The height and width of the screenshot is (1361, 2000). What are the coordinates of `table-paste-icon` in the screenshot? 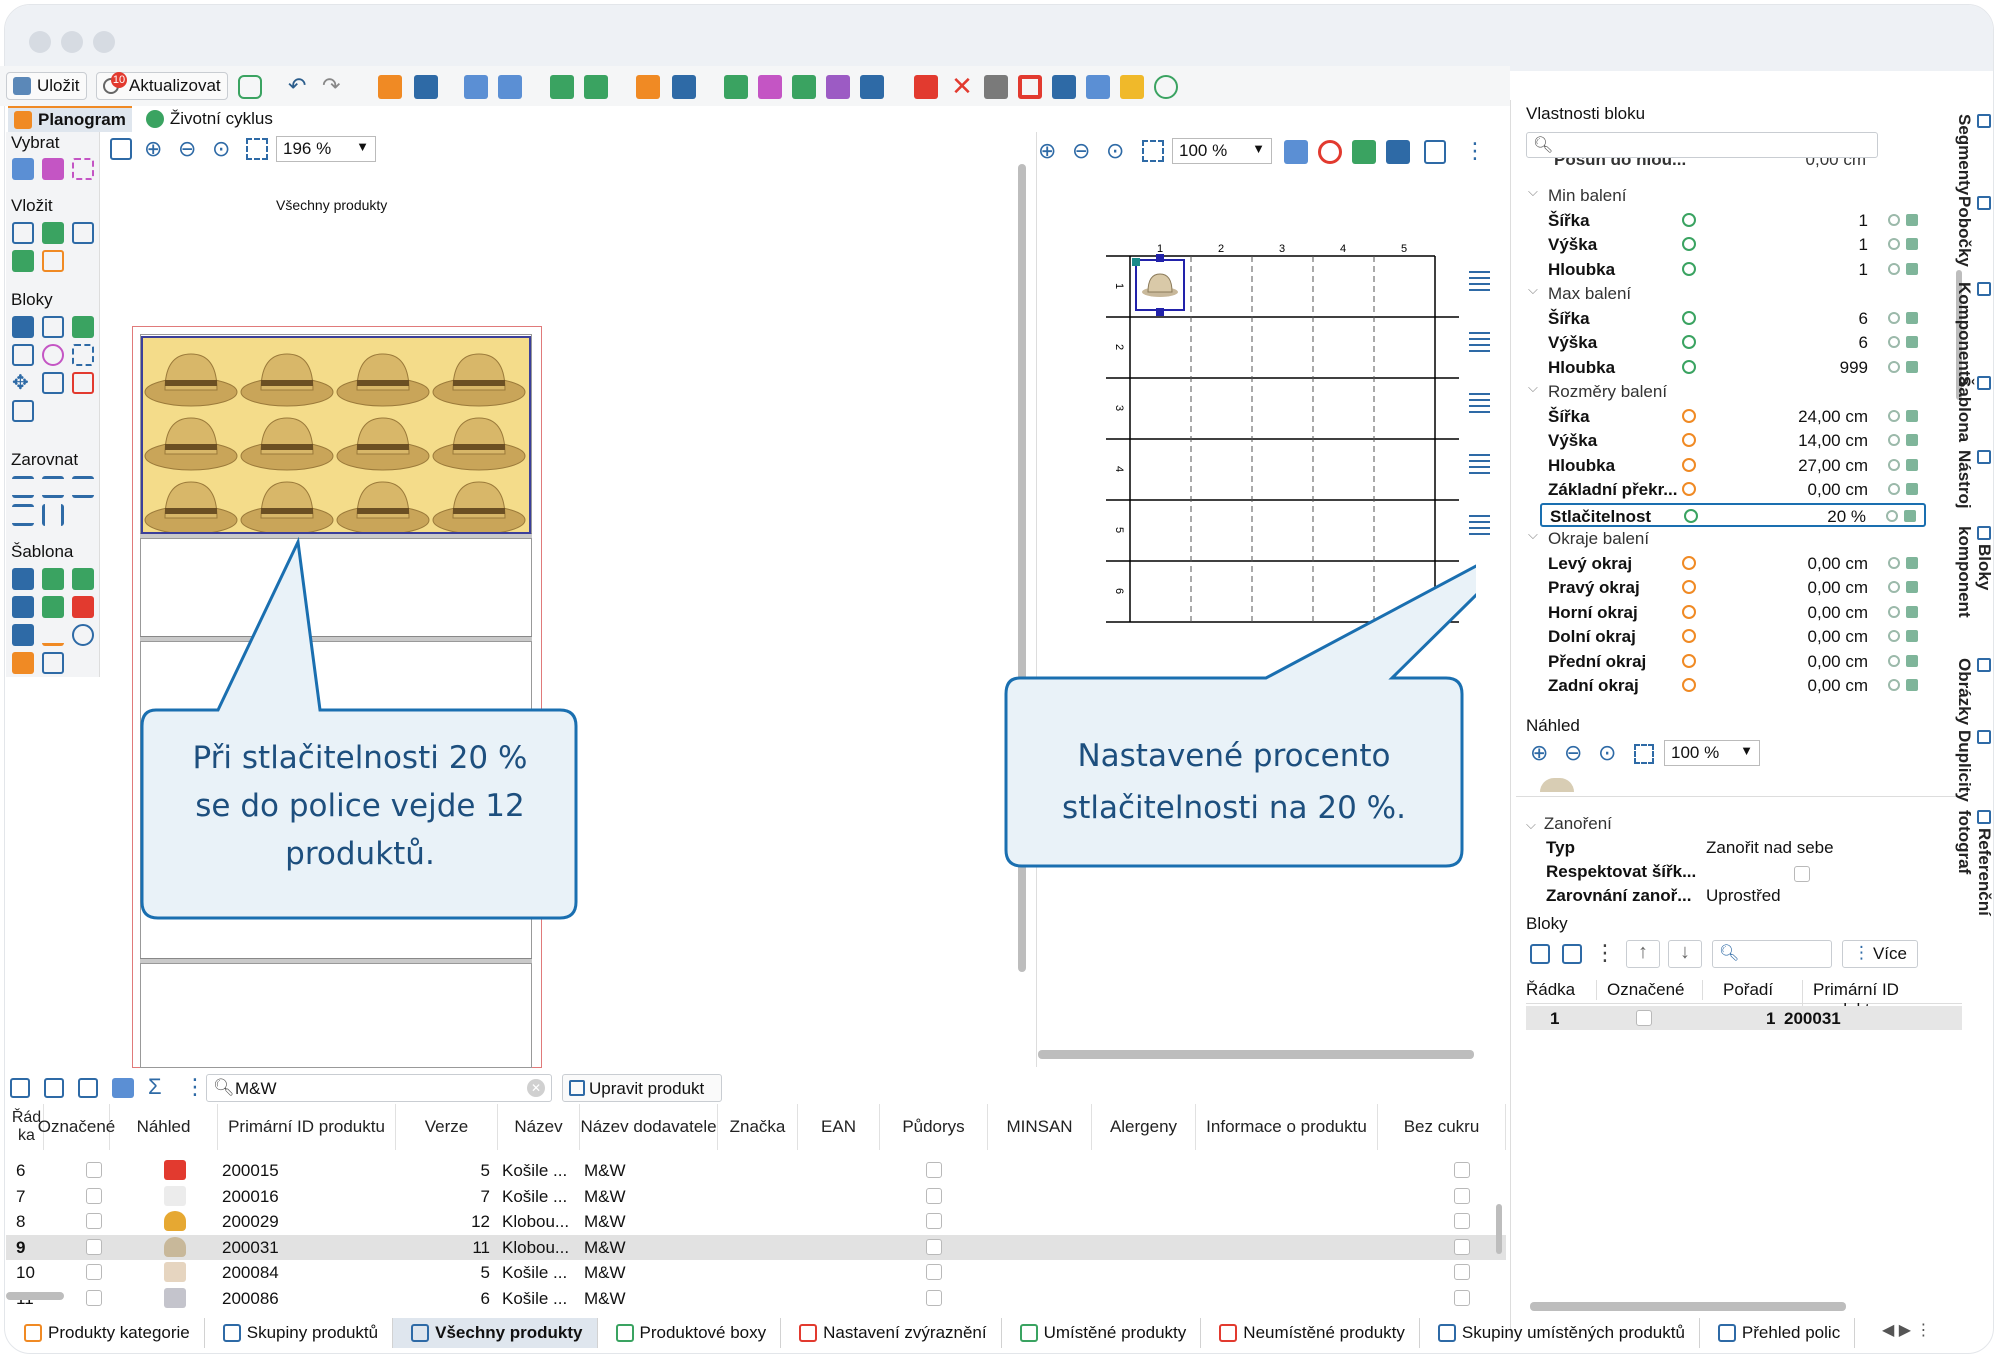 It's located at (88, 1088).